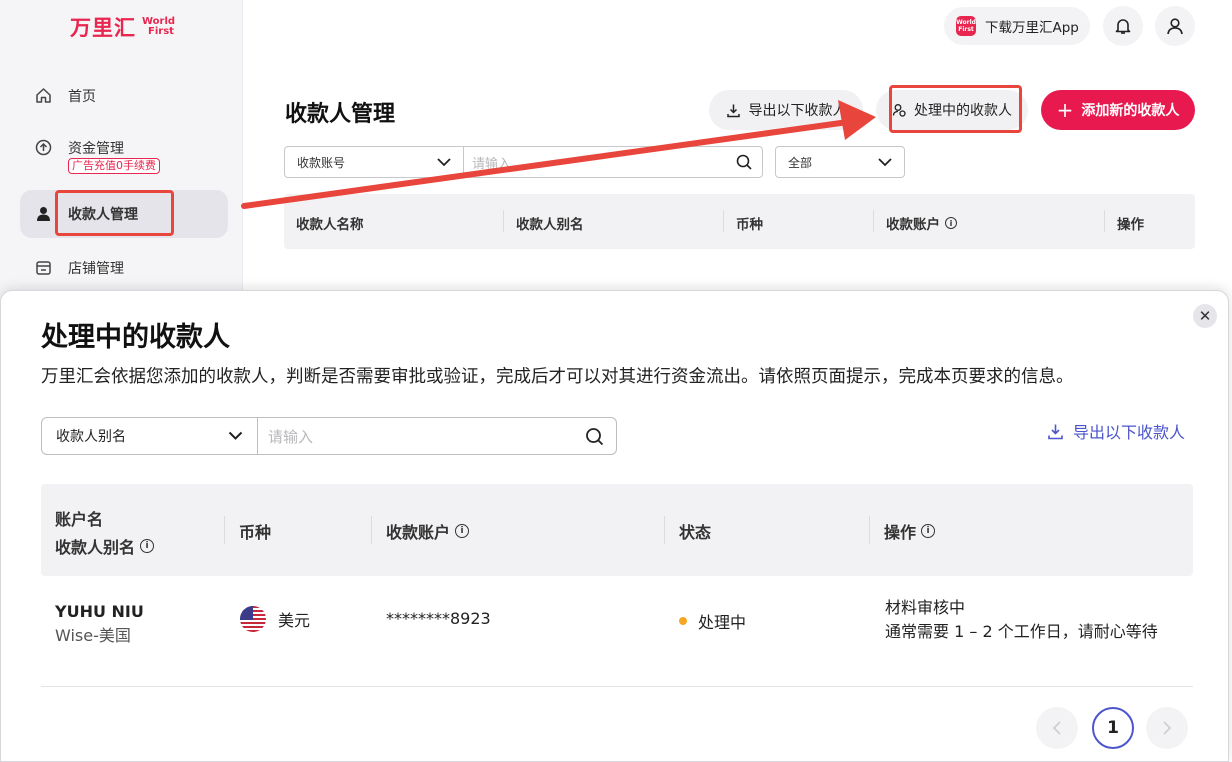 The width and height of the screenshot is (1232, 762). Describe the element at coordinates (114, 213) in the screenshot. I see `annotation-highlight-sidebar` at that location.